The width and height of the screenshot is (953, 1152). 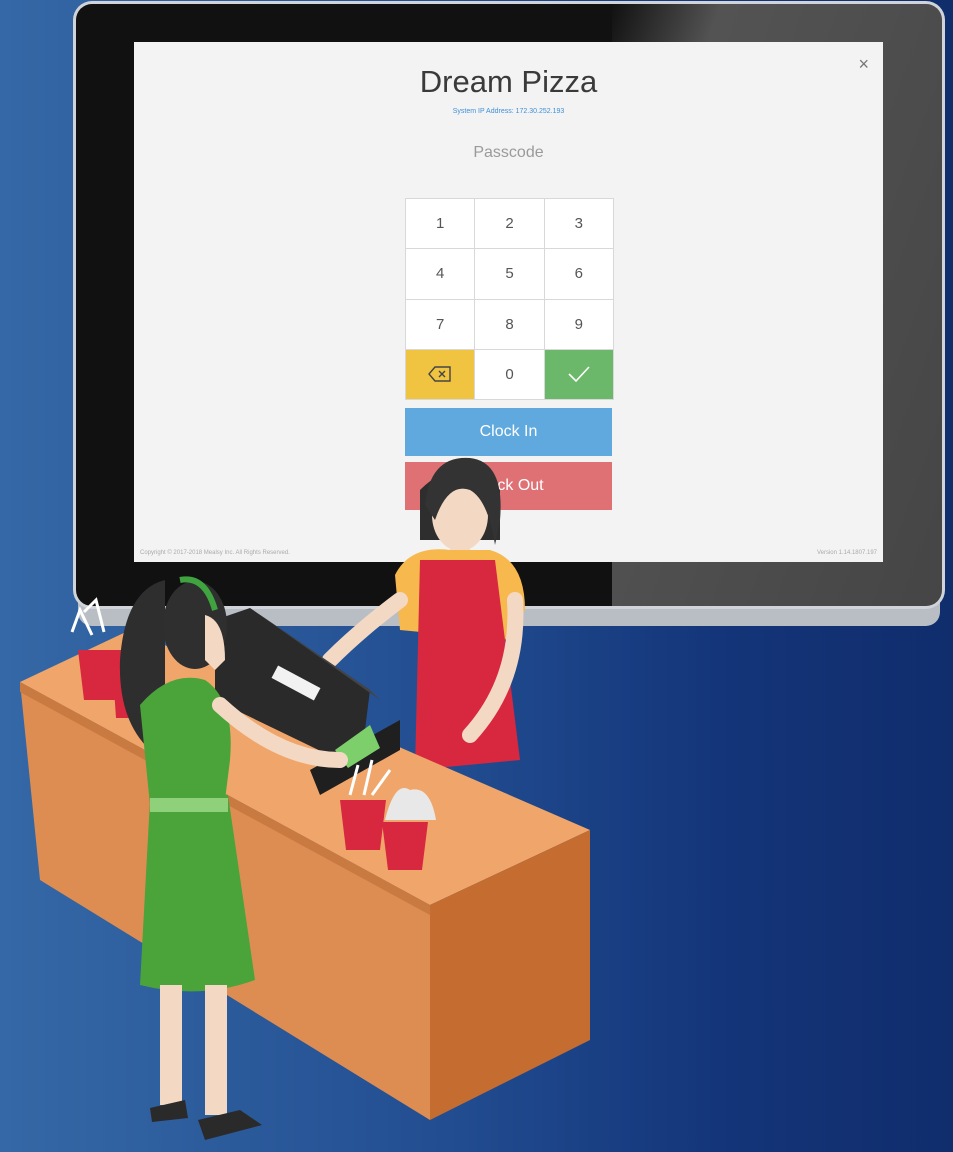 What do you see at coordinates (508, 81) in the screenshot?
I see `page-title: Dream Pizza` at bounding box center [508, 81].